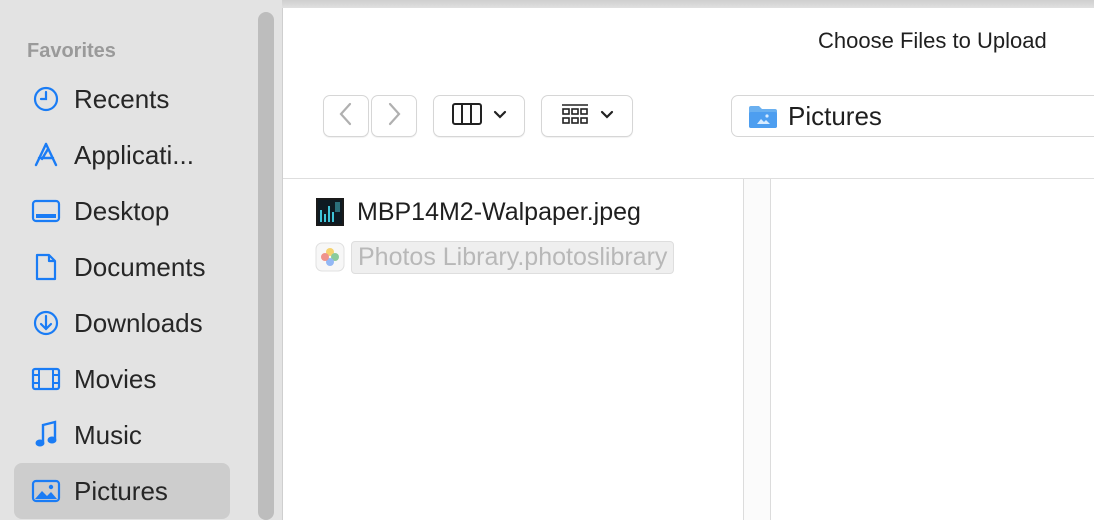 This screenshot has width=1094, height=520. What do you see at coordinates (932, 40) in the screenshot?
I see `dialog-title: Choose Files to Upload` at bounding box center [932, 40].